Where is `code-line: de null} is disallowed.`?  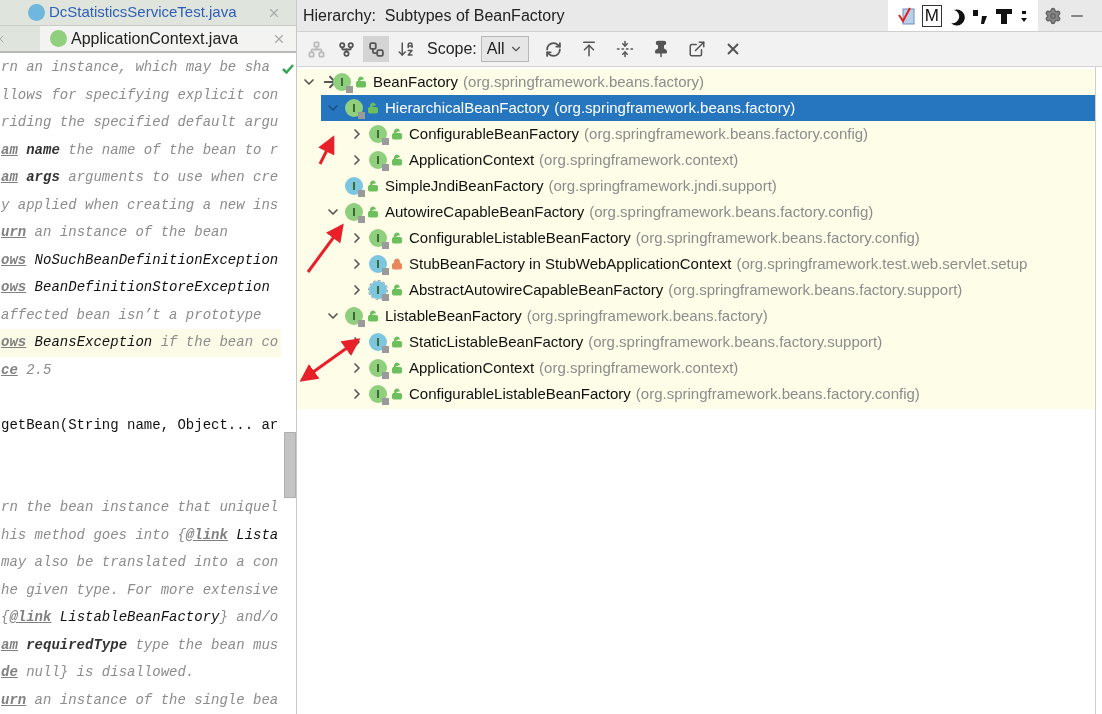 code-line: de null} is disallowed. is located at coordinates (98, 672).